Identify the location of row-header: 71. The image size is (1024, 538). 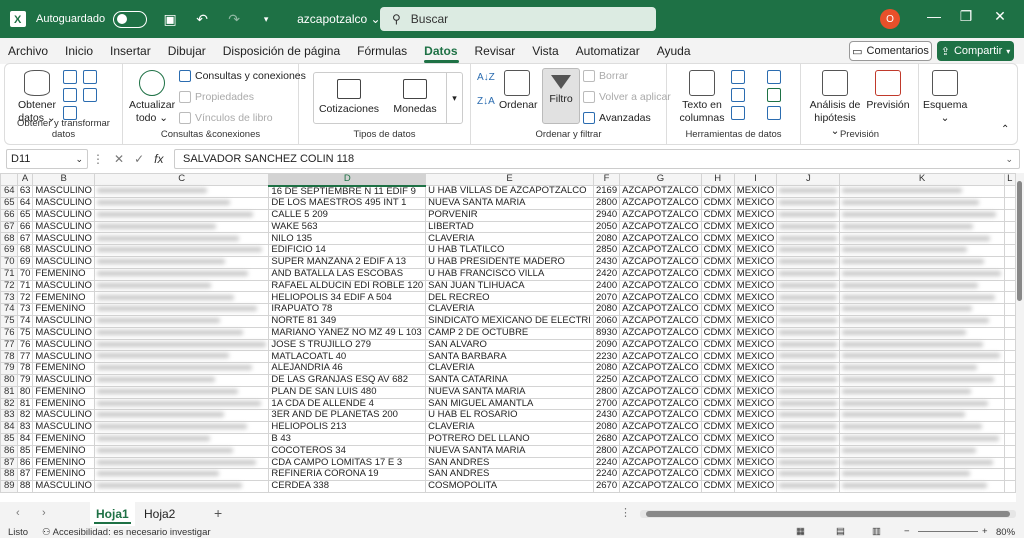
(9, 274).